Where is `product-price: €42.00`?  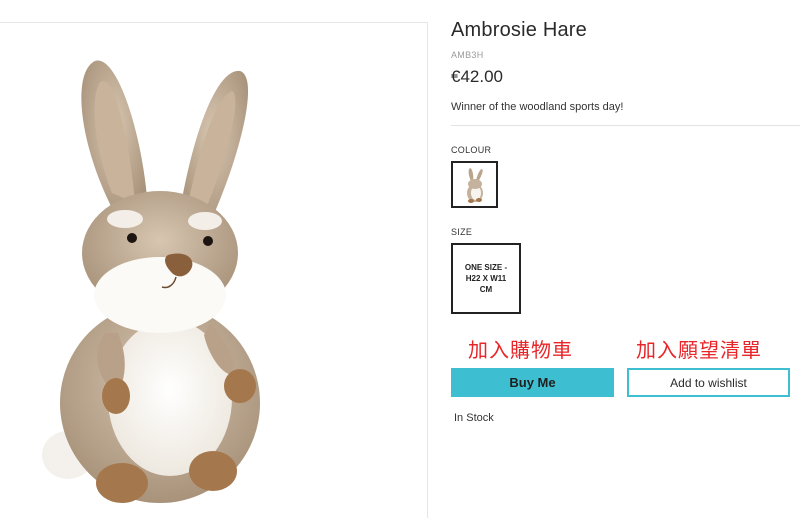 product-price: €42.00 is located at coordinates (477, 76).